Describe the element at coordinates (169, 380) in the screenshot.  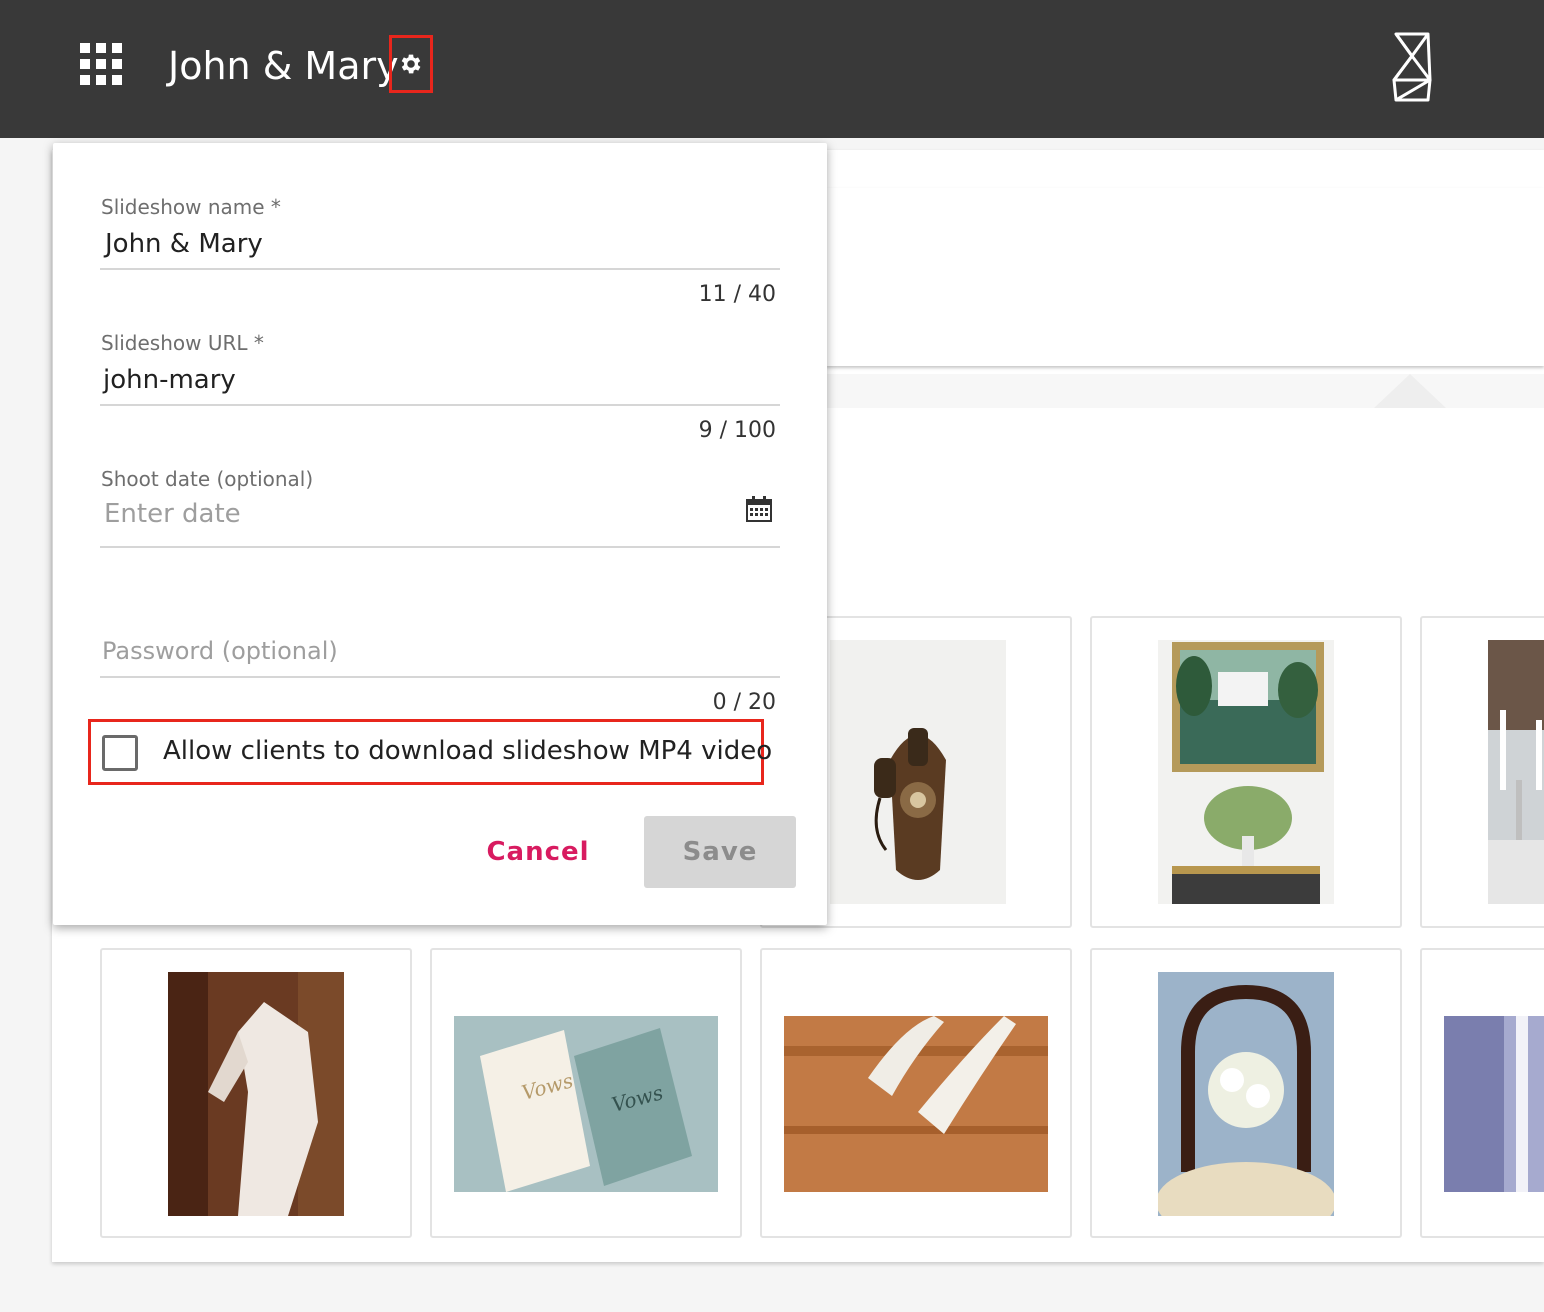
I see `slideshow-url-input: john-mary` at that location.